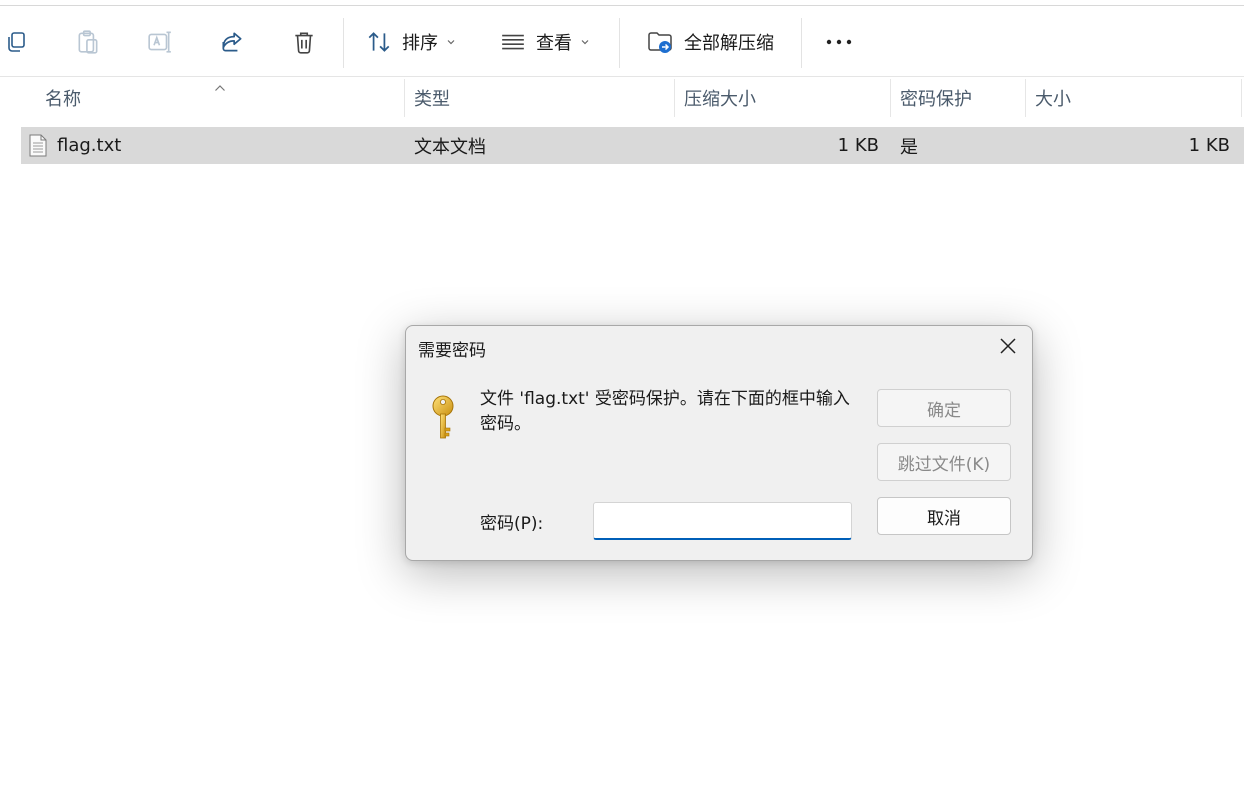 The height and width of the screenshot is (788, 1244). I want to click on close-button, so click(1008, 348).